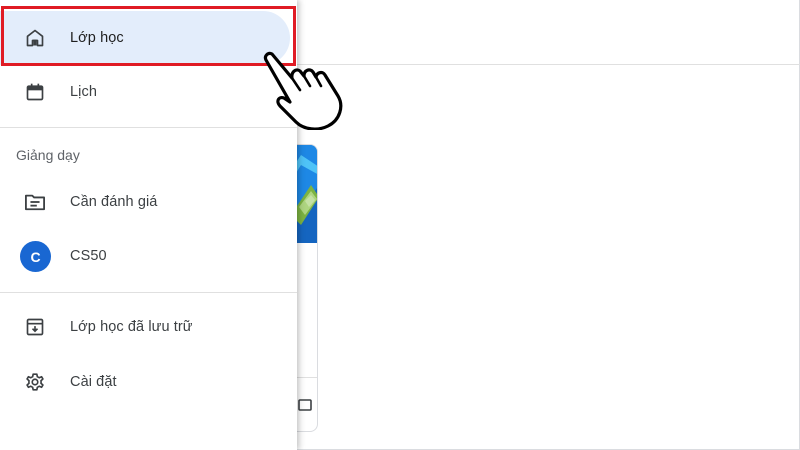  I want to click on nav-item-label: CS50, so click(88, 256).